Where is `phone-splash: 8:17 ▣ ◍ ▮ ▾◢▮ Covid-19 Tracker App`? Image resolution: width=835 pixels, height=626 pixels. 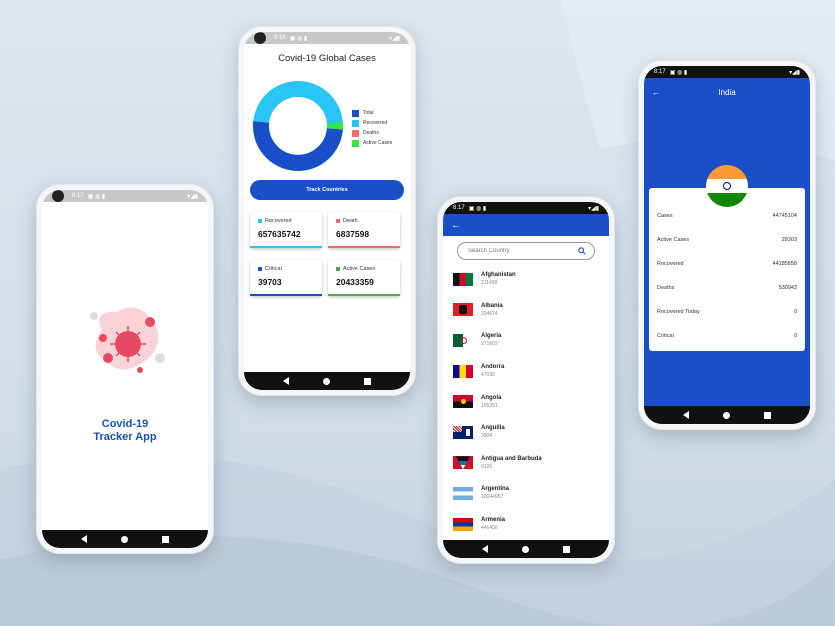
phone-splash: 8:17 ▣ ◍ ▮ ▾◢▮ Covid-19 Tracker App is located at coordinates (125, 369).